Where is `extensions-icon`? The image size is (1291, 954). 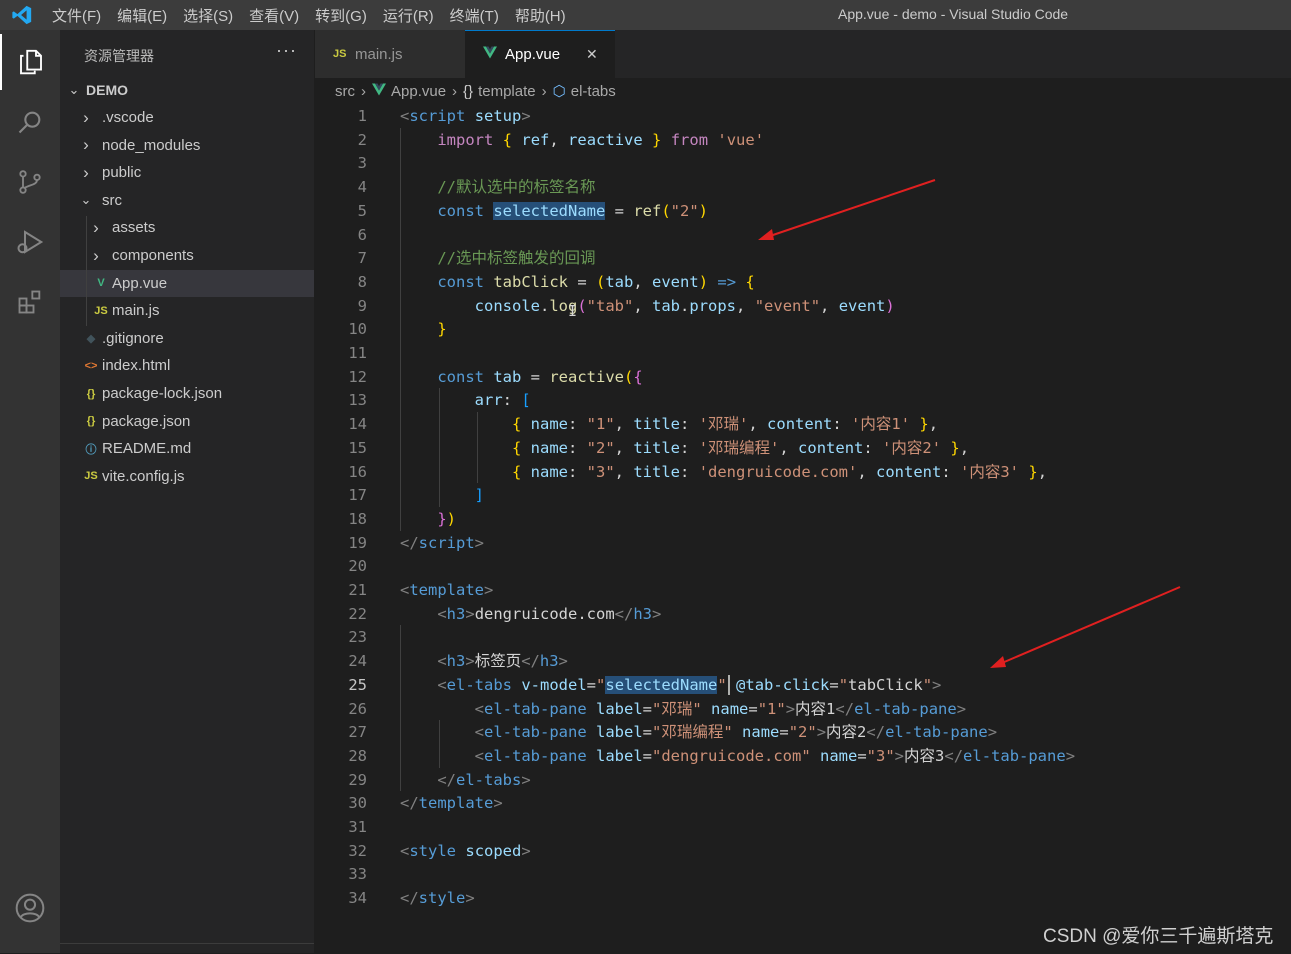
extensions-icon is located at coordinates (30, 302).